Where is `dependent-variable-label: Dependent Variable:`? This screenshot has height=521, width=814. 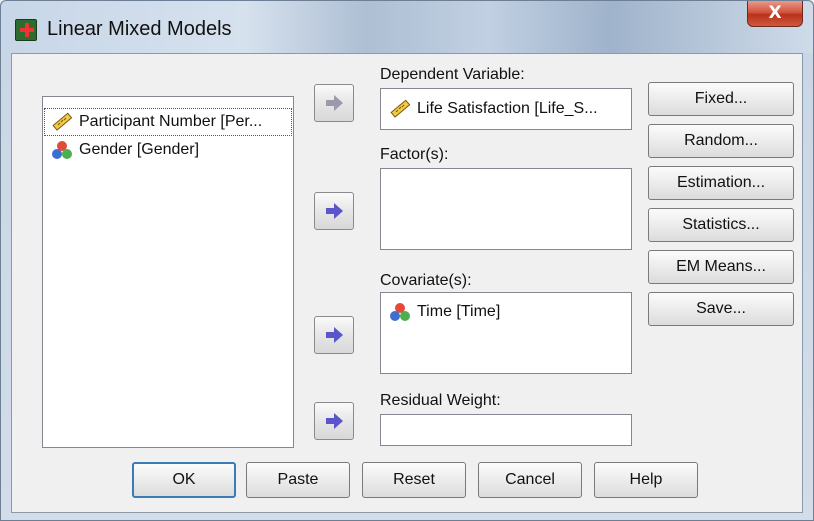 dependent-variable-label: Dependent Variable: is located at coordinates (452, 74).